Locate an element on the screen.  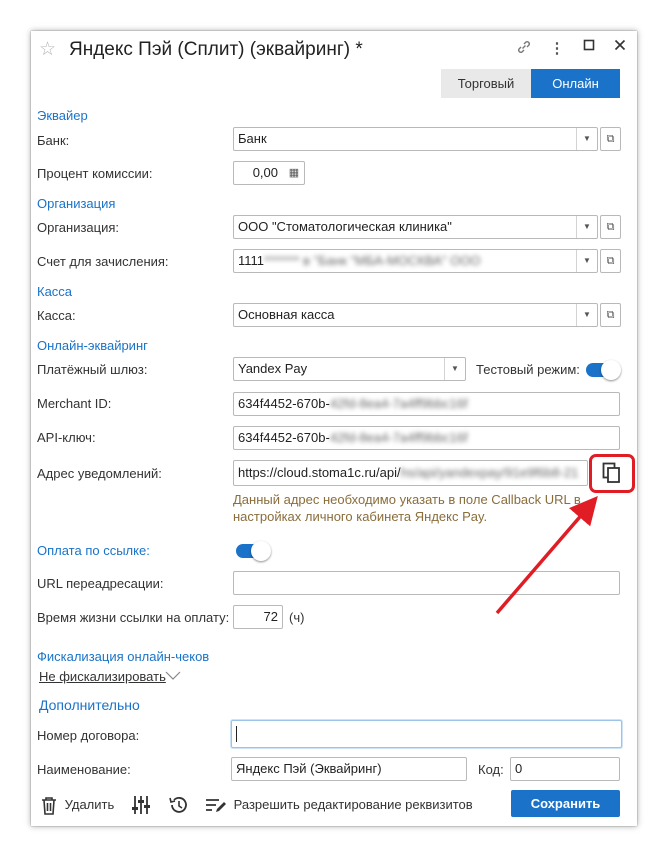
annotation-arrow is located at coordinates (546, 555).